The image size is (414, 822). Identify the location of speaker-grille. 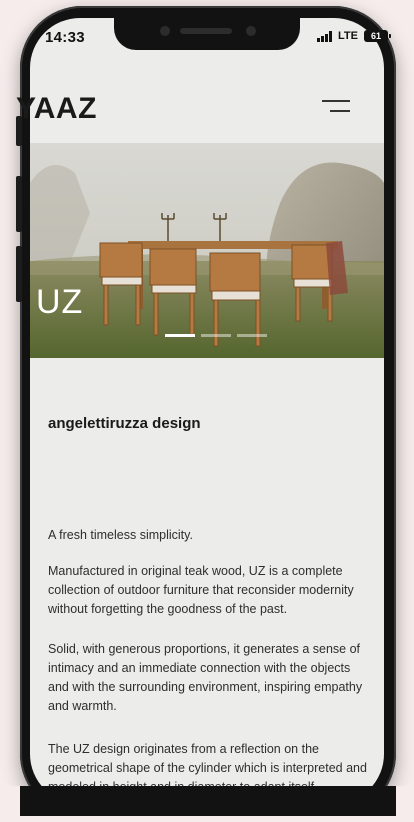
(206, 31).